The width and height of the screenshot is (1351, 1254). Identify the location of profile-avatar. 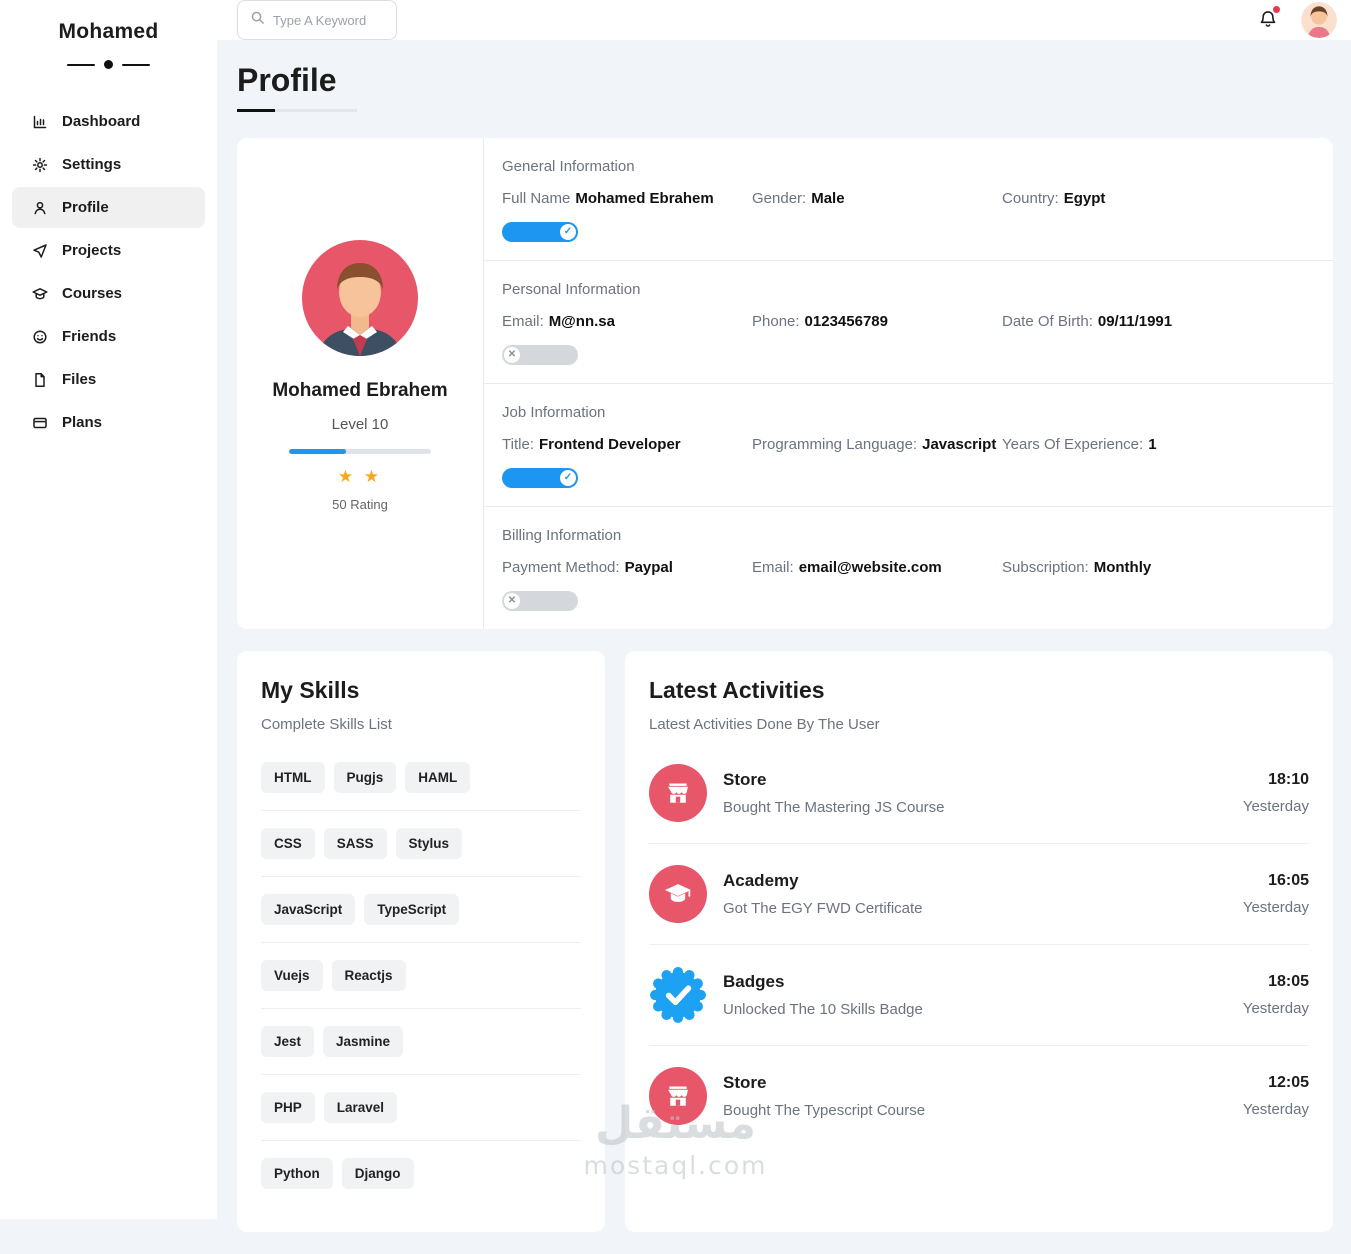
(360, 298).